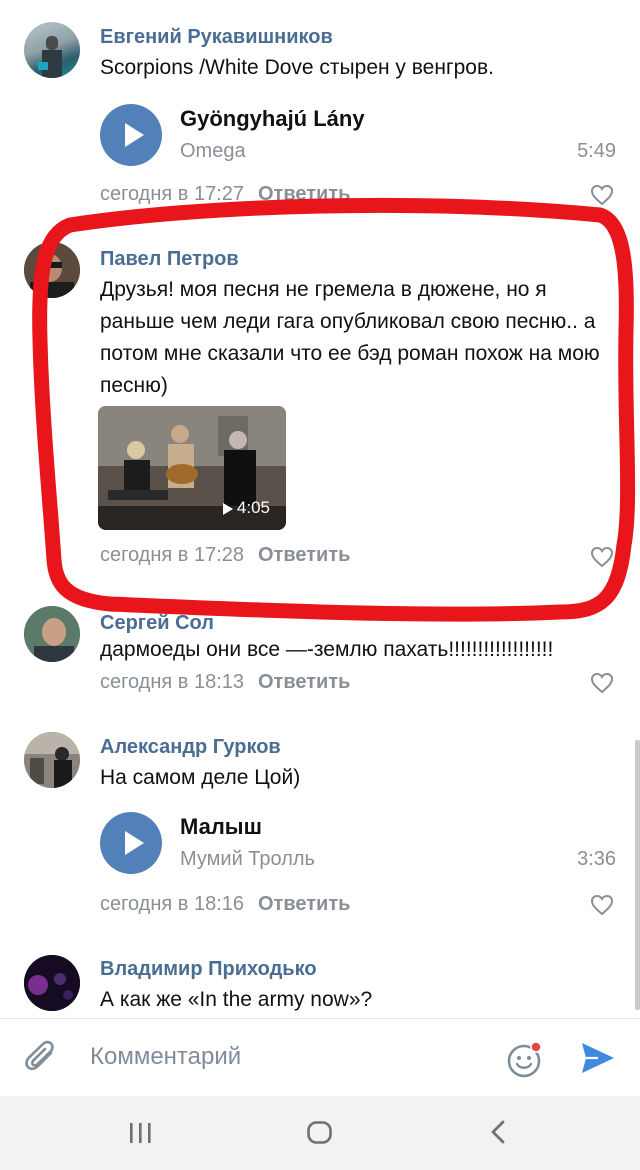 This screenshot has height=1170, width=640. What do you see at coordinates (498, 1133) in the screenshot?
I see `back-icon` at bounding box center [498, 1133].